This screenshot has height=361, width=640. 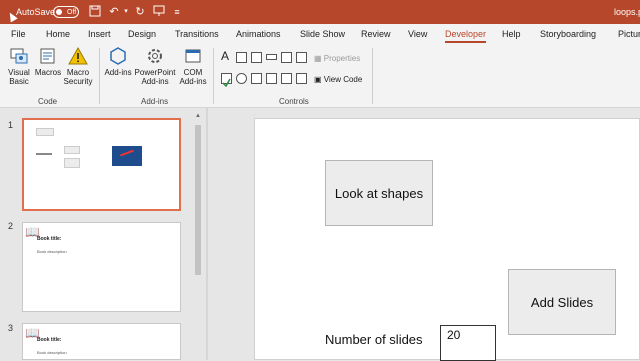 I want to click on autosave-toggle: Off, so click(x=66, y=12).